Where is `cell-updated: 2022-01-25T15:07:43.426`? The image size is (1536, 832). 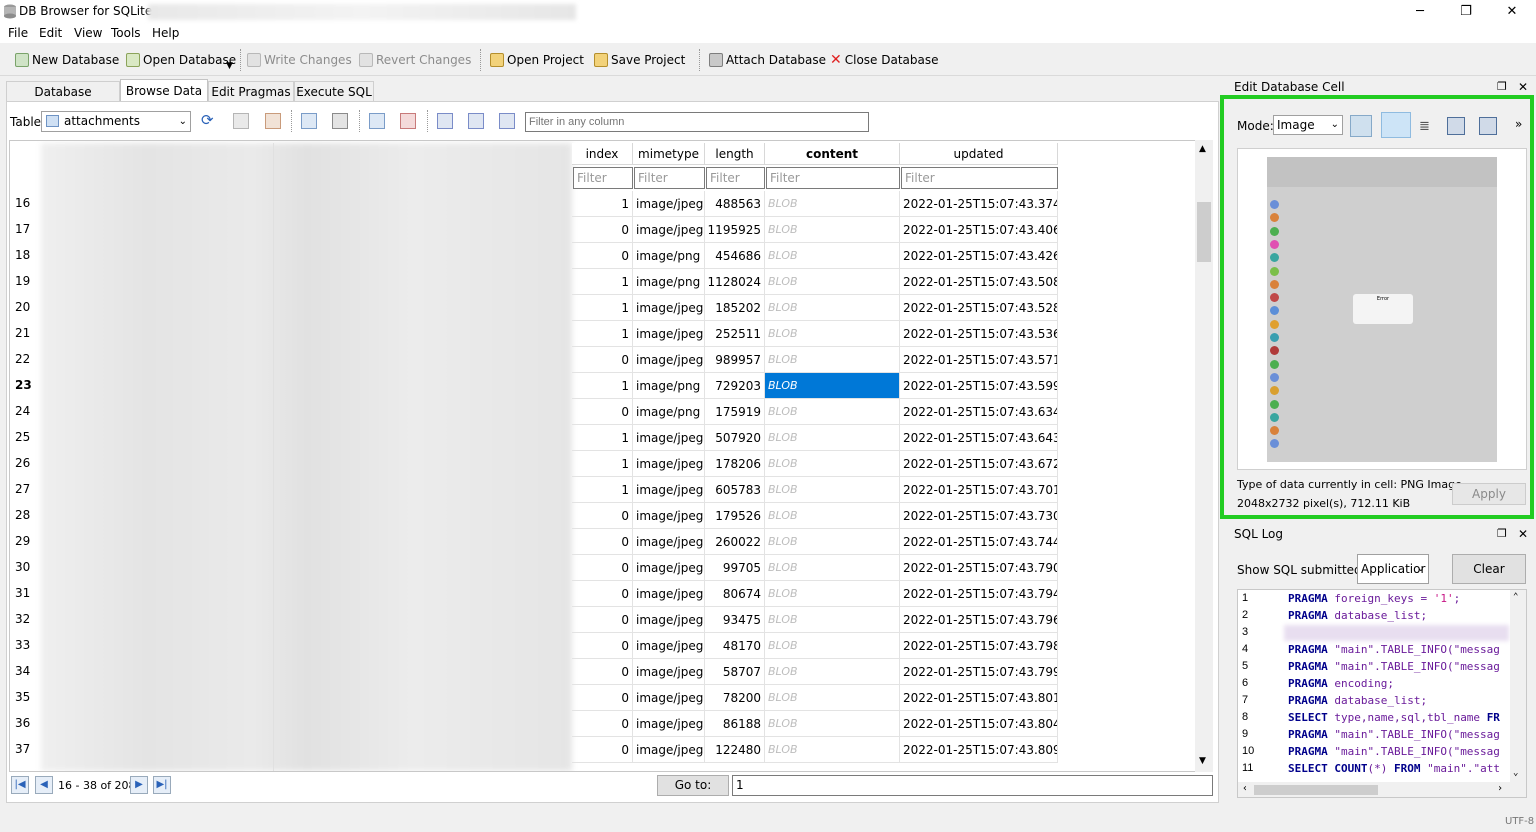
cell-updated: 2022-01-25T15:07:43.426 is located at coordinates (979, 256).